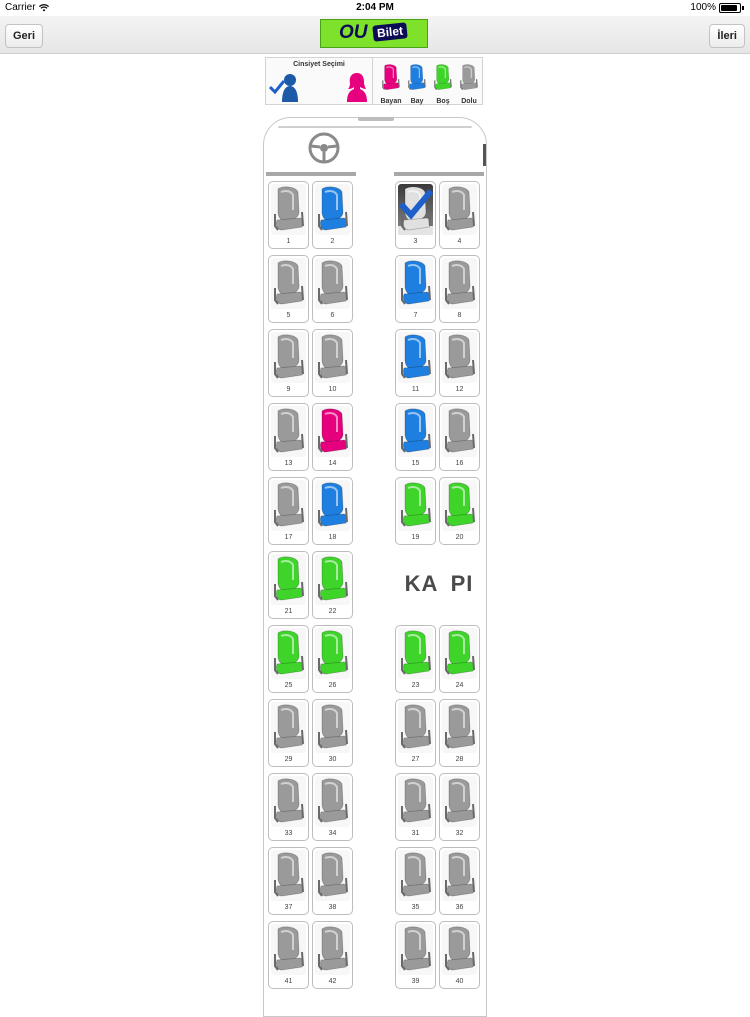  Describe the element at coordinates (288, 463) in the screenshot. I see `seat-number: 13` at that location.